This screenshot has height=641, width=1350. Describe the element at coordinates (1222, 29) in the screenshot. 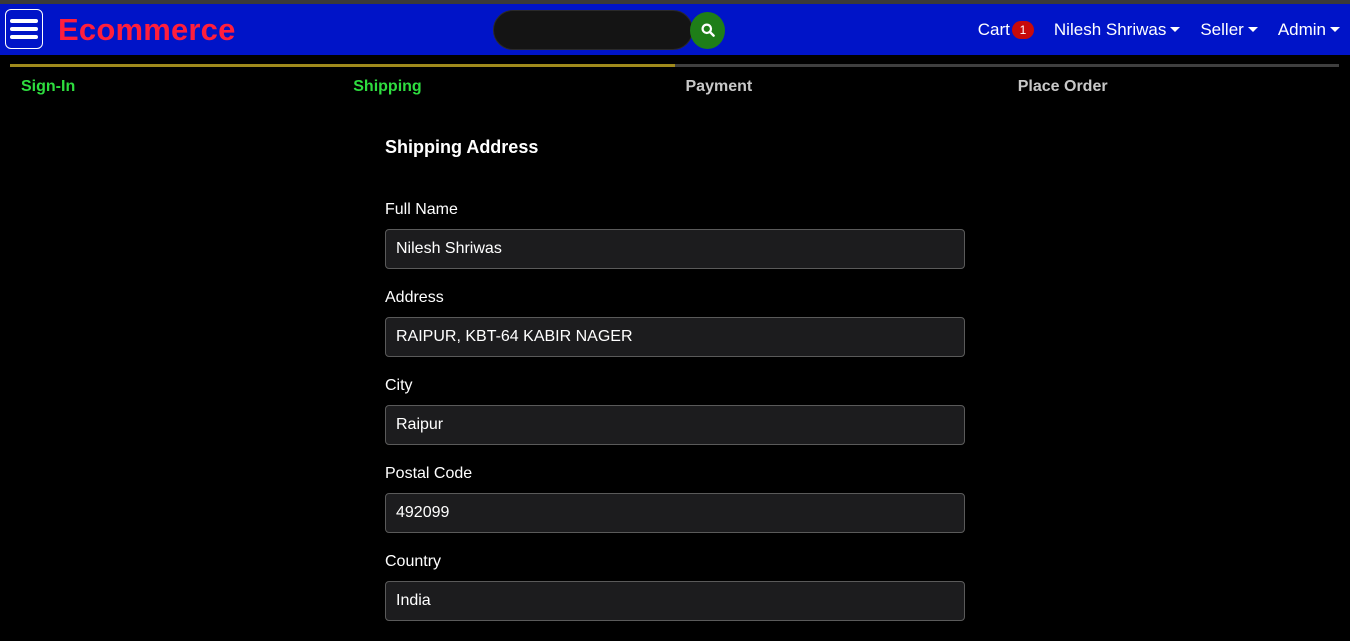

I see `seller-menu-label: Seller` at that location.